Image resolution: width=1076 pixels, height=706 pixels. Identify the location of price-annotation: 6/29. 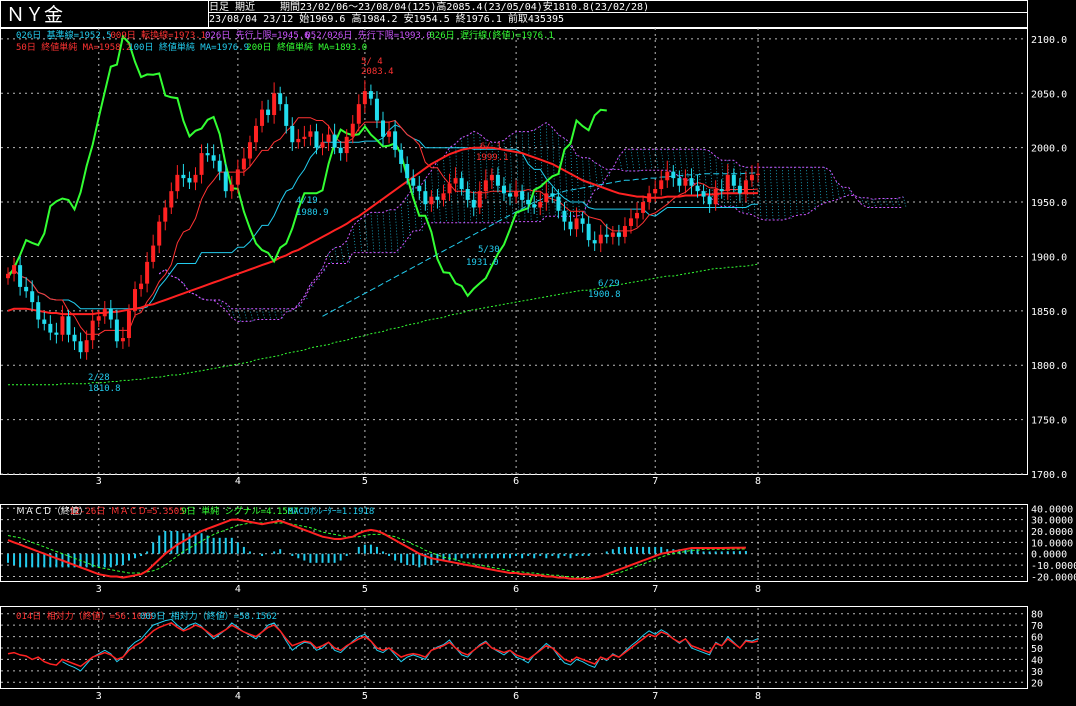
(609, 284).